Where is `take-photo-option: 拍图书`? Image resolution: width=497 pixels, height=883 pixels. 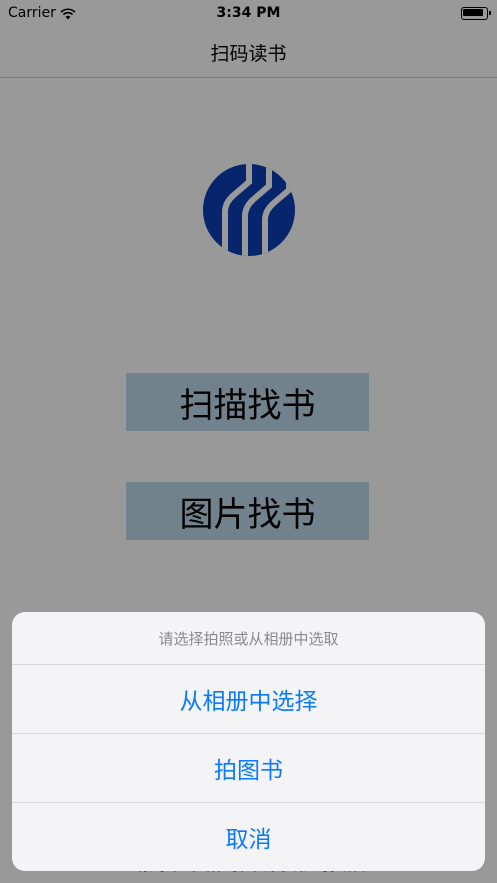
take-photo-option: 拍图书 is located at coordinates (248, 768).